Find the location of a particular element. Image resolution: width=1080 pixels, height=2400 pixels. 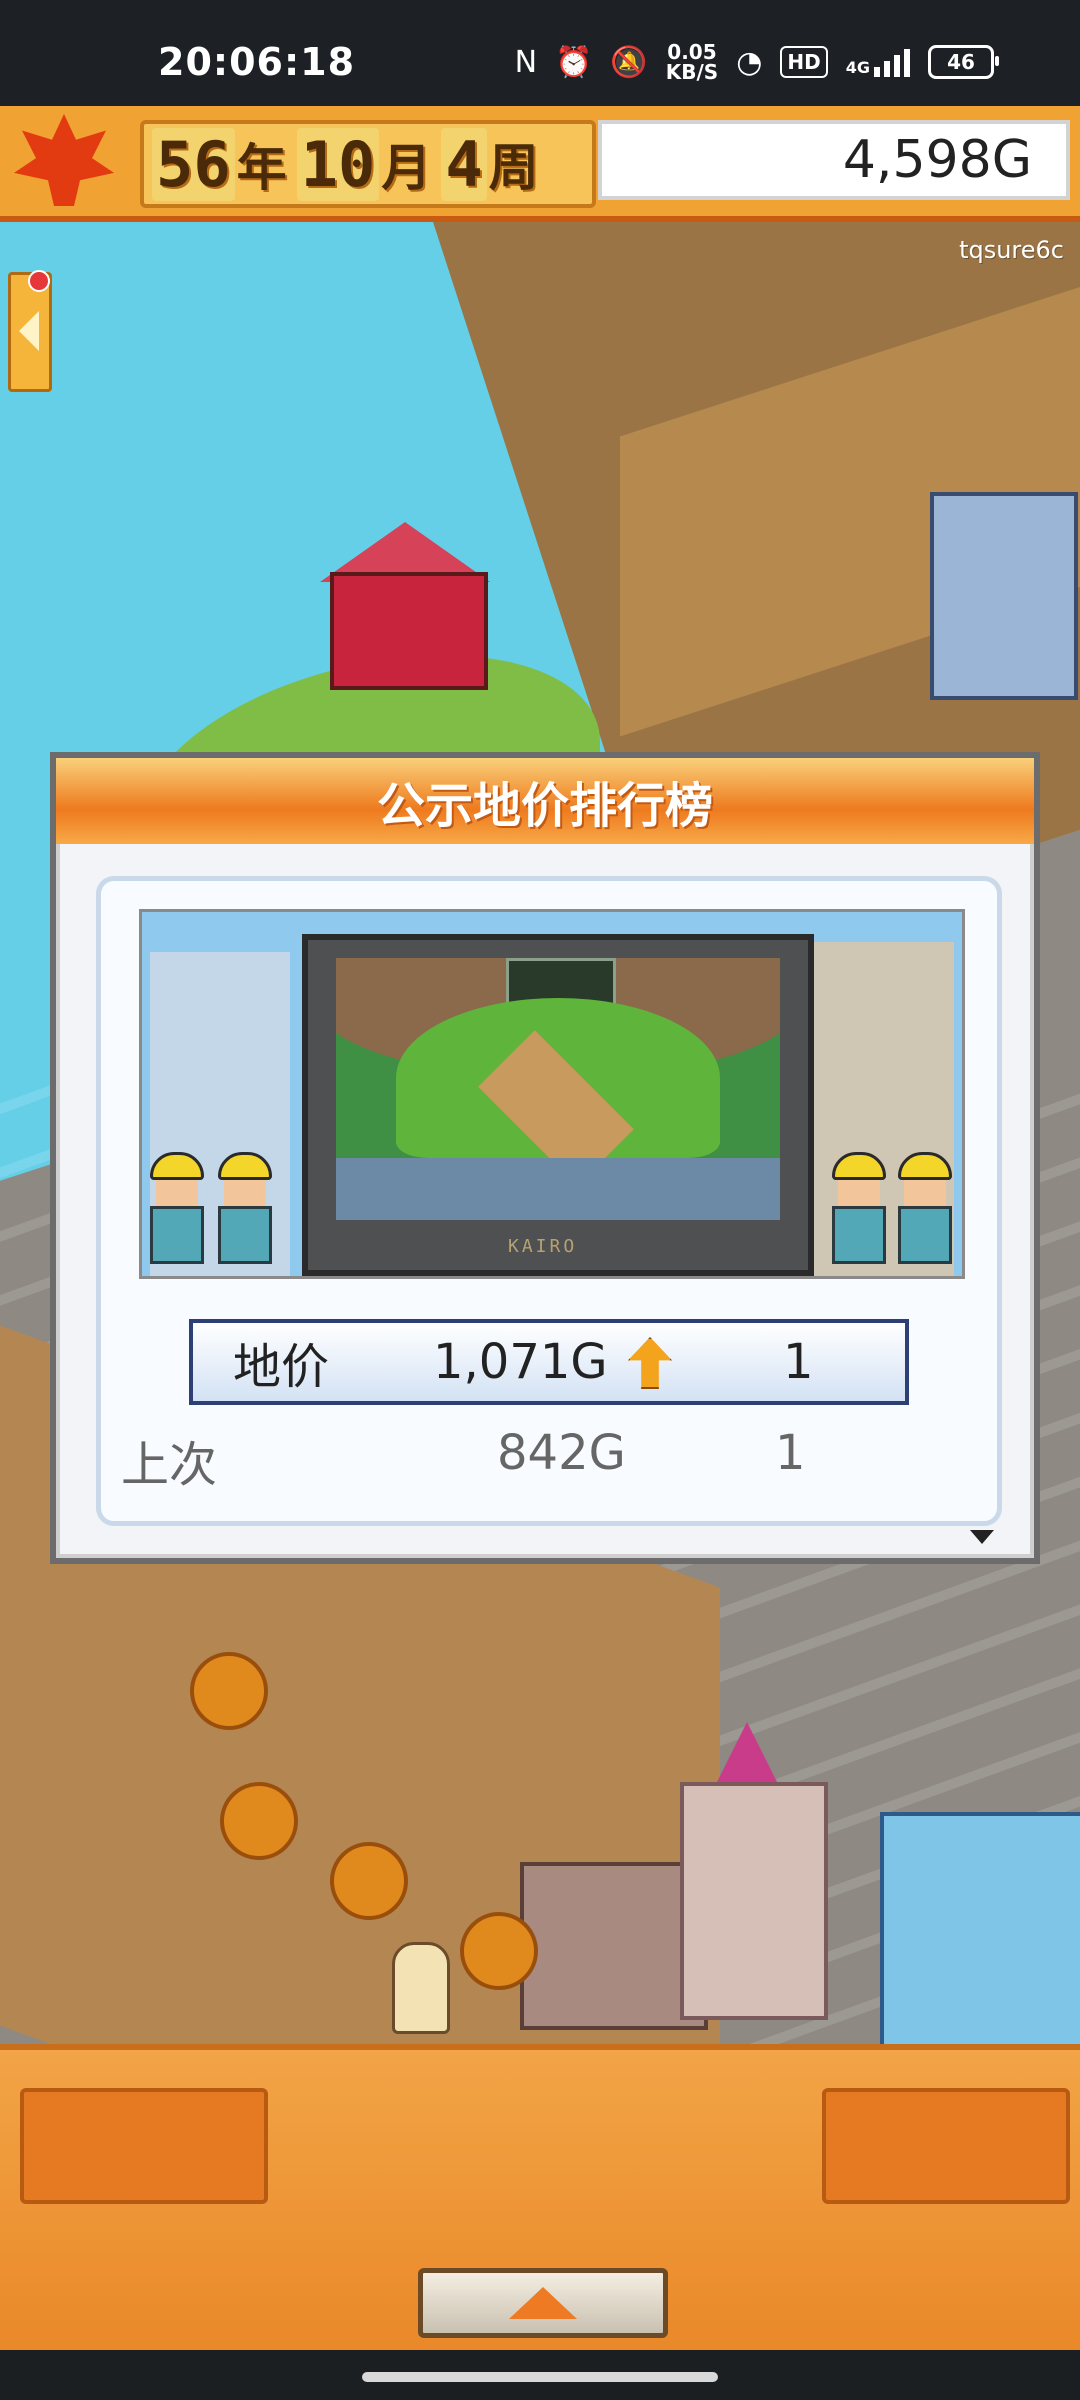

castle-building is located at coordinates (754, 1901).